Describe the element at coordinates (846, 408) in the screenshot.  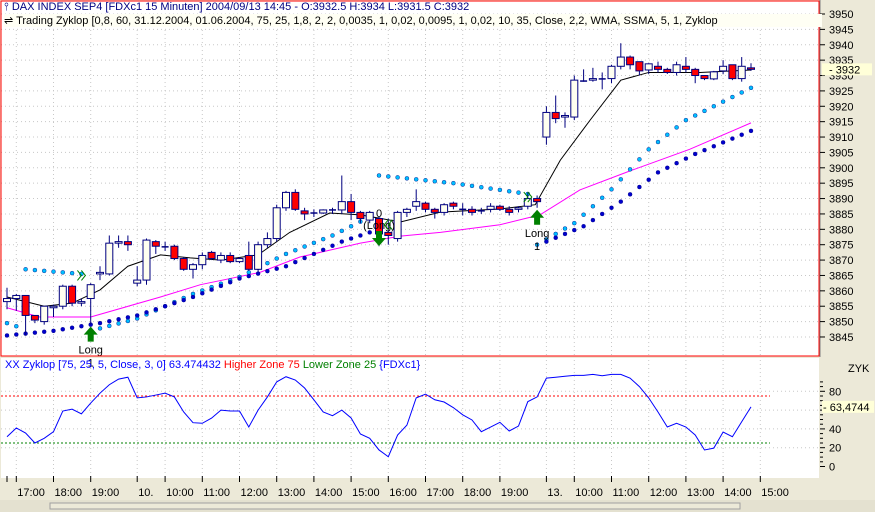
I see `last-value-label: - 63,4744` at that location.